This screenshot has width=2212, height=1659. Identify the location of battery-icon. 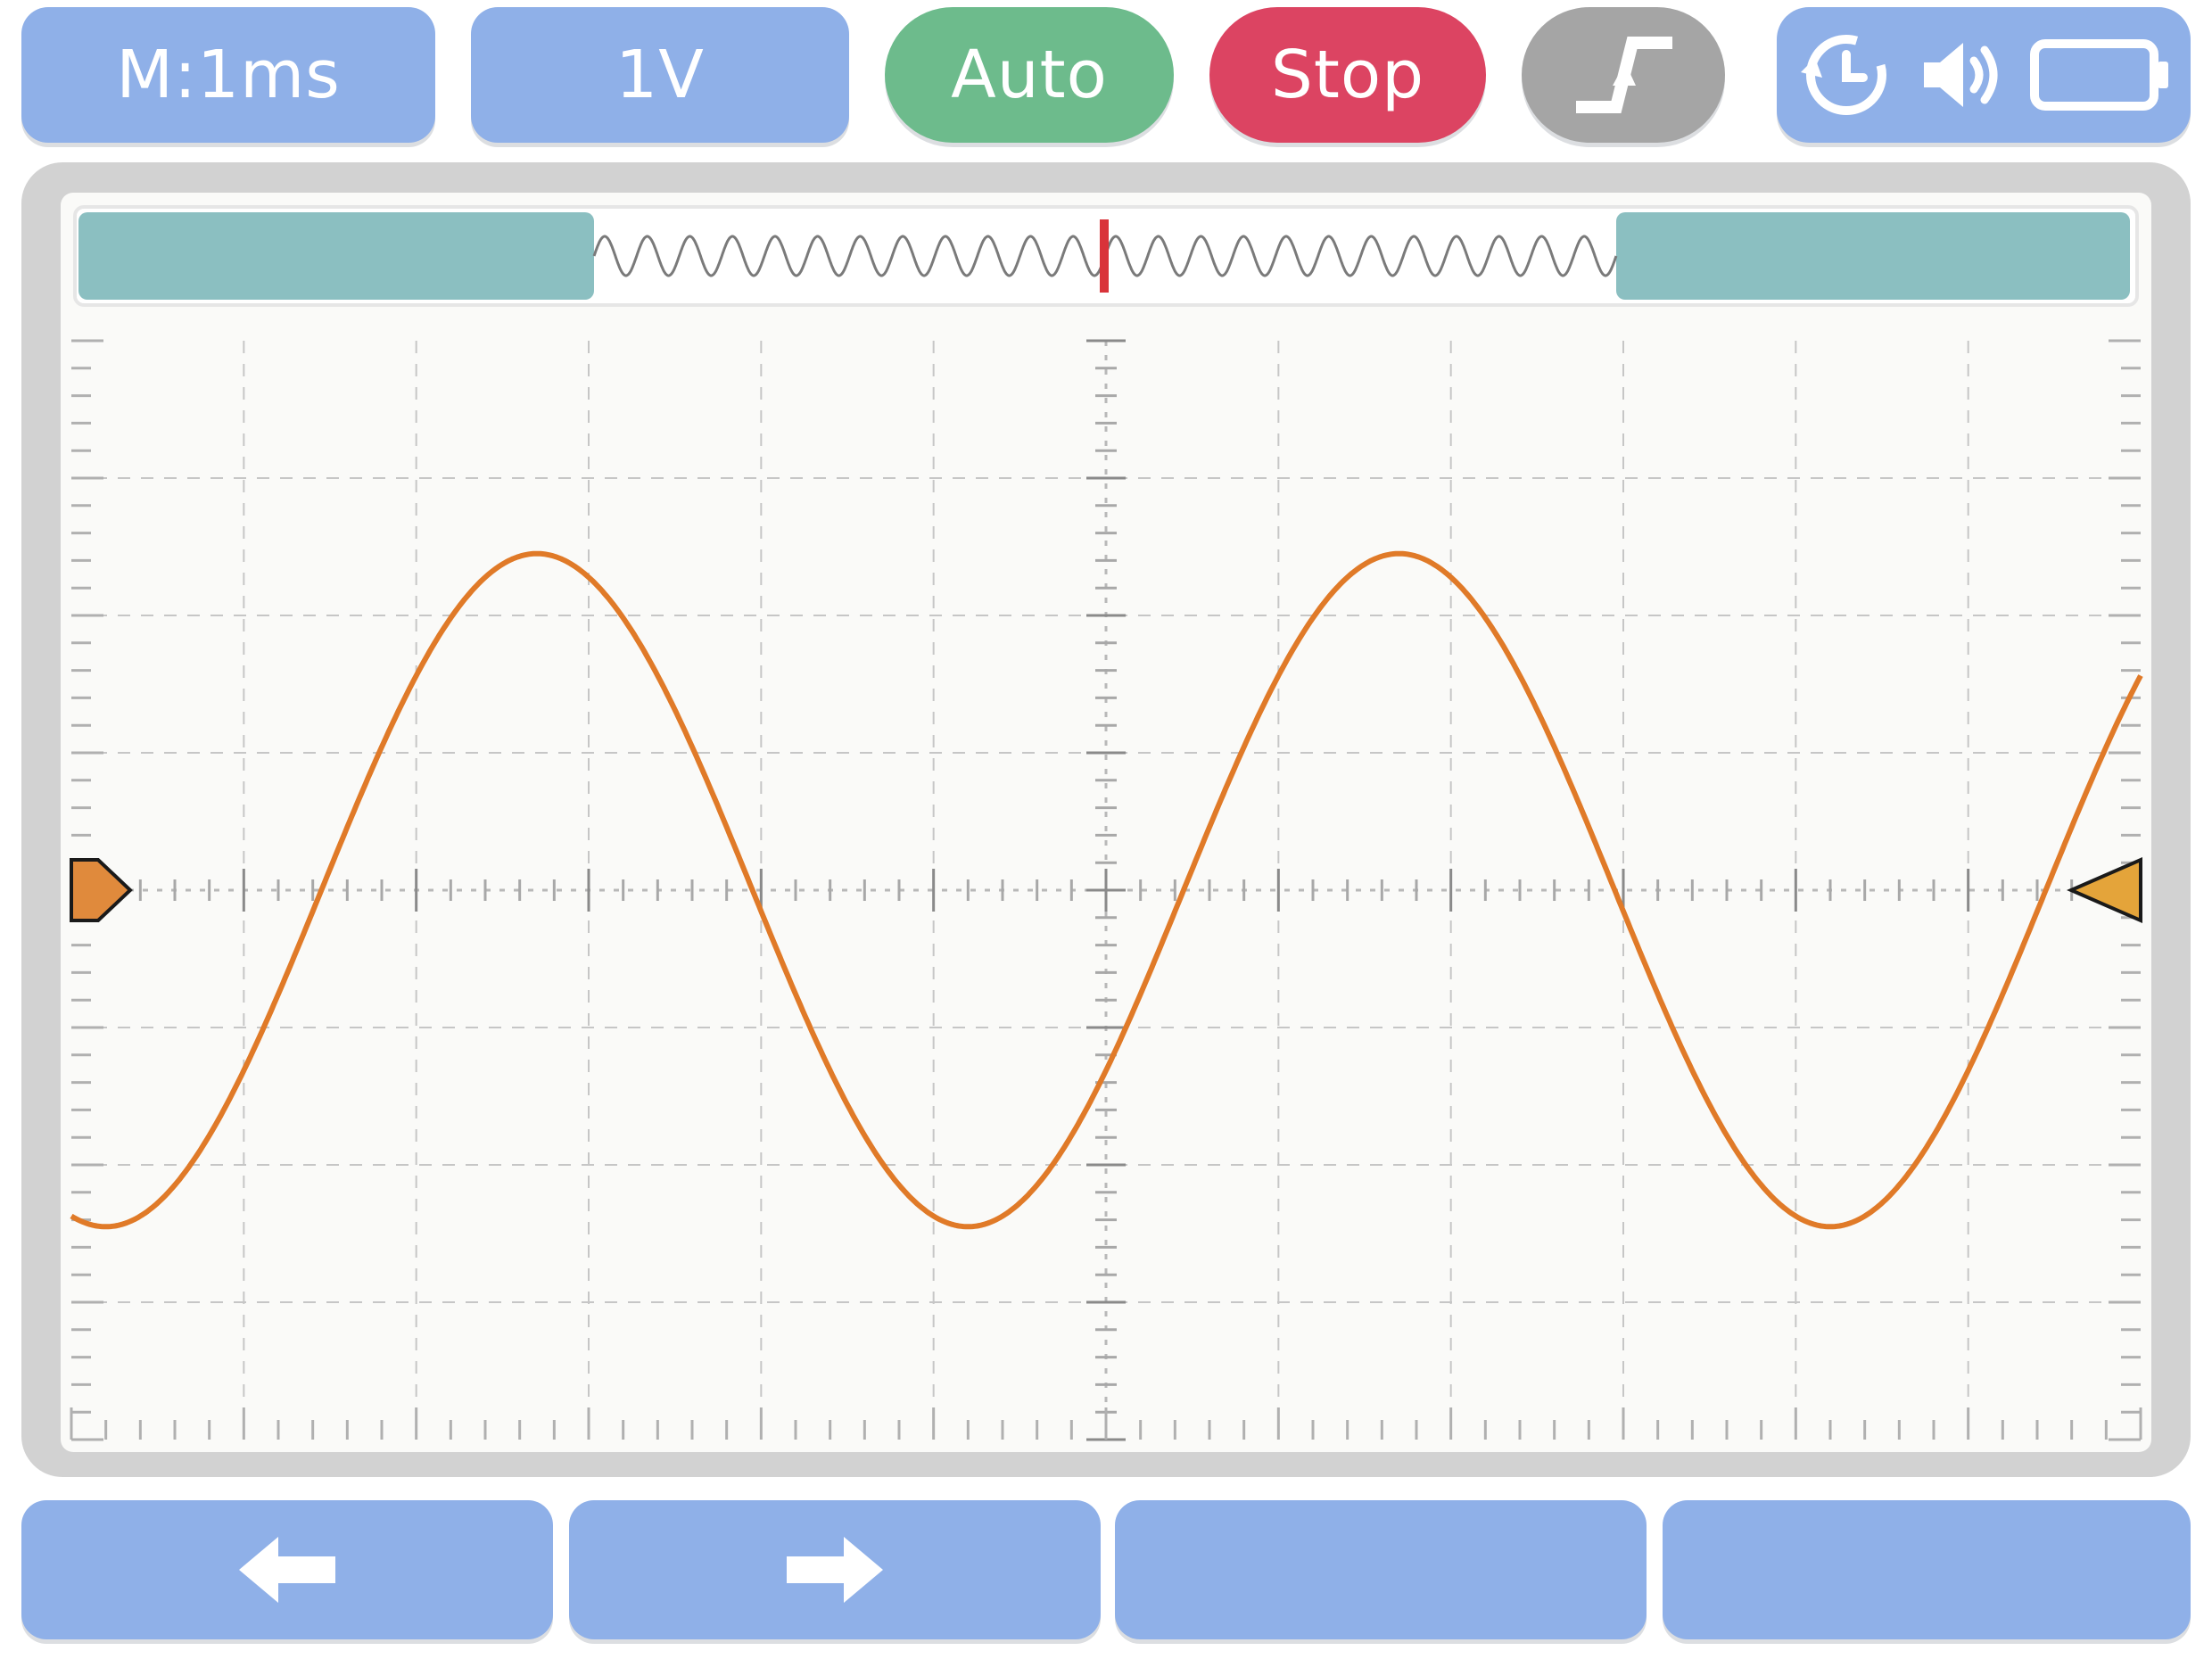
(2099, 75).